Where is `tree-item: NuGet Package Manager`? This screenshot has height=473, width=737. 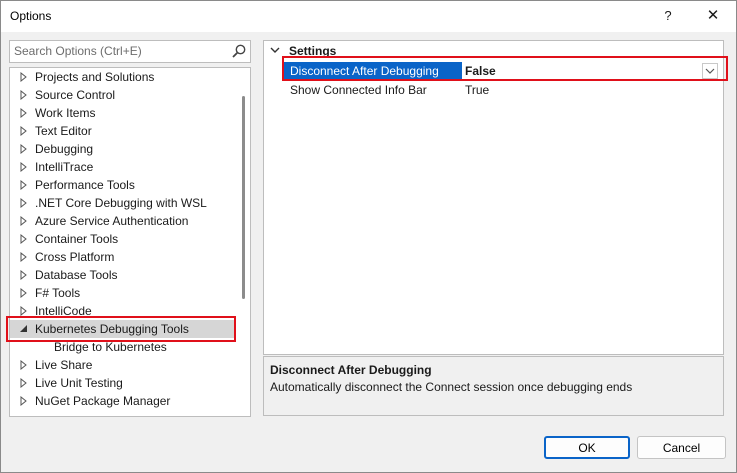 tree-item: NuGet Package Manager is located at coordinates (123, 401).